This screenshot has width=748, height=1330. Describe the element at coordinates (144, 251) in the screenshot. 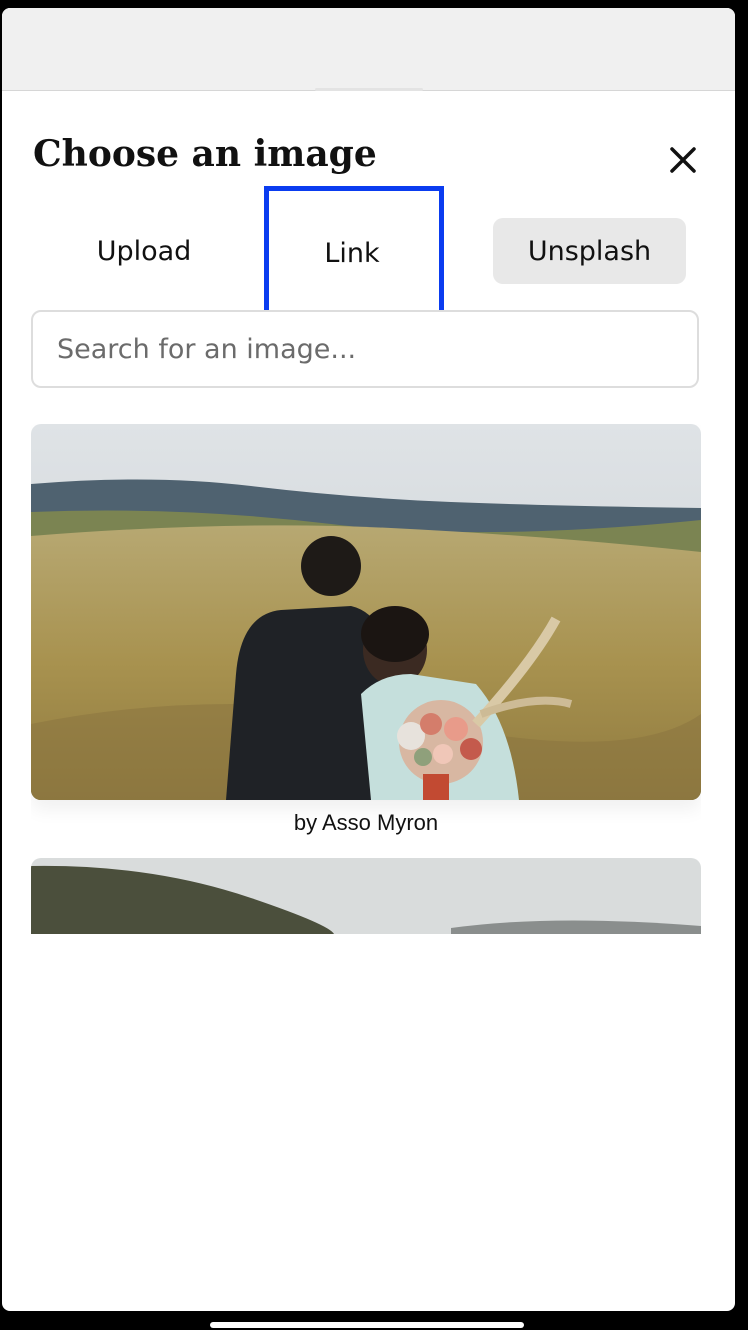

I see `tab-upload: Upload` at that location.